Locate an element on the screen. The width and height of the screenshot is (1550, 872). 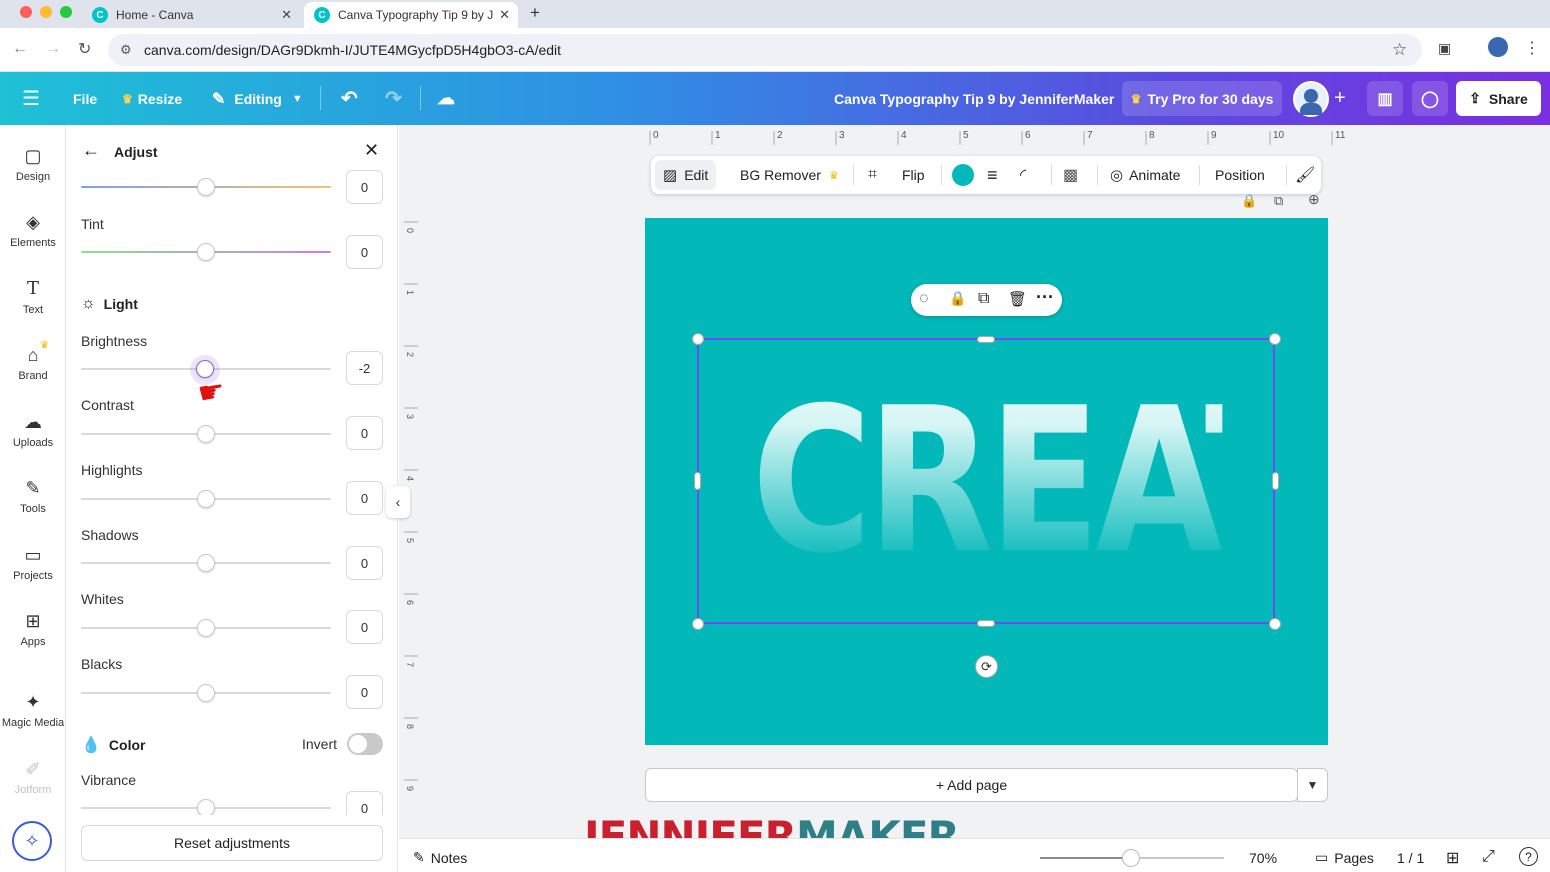
resize-button: ♛ Resize is located at coordinates (152, 98).